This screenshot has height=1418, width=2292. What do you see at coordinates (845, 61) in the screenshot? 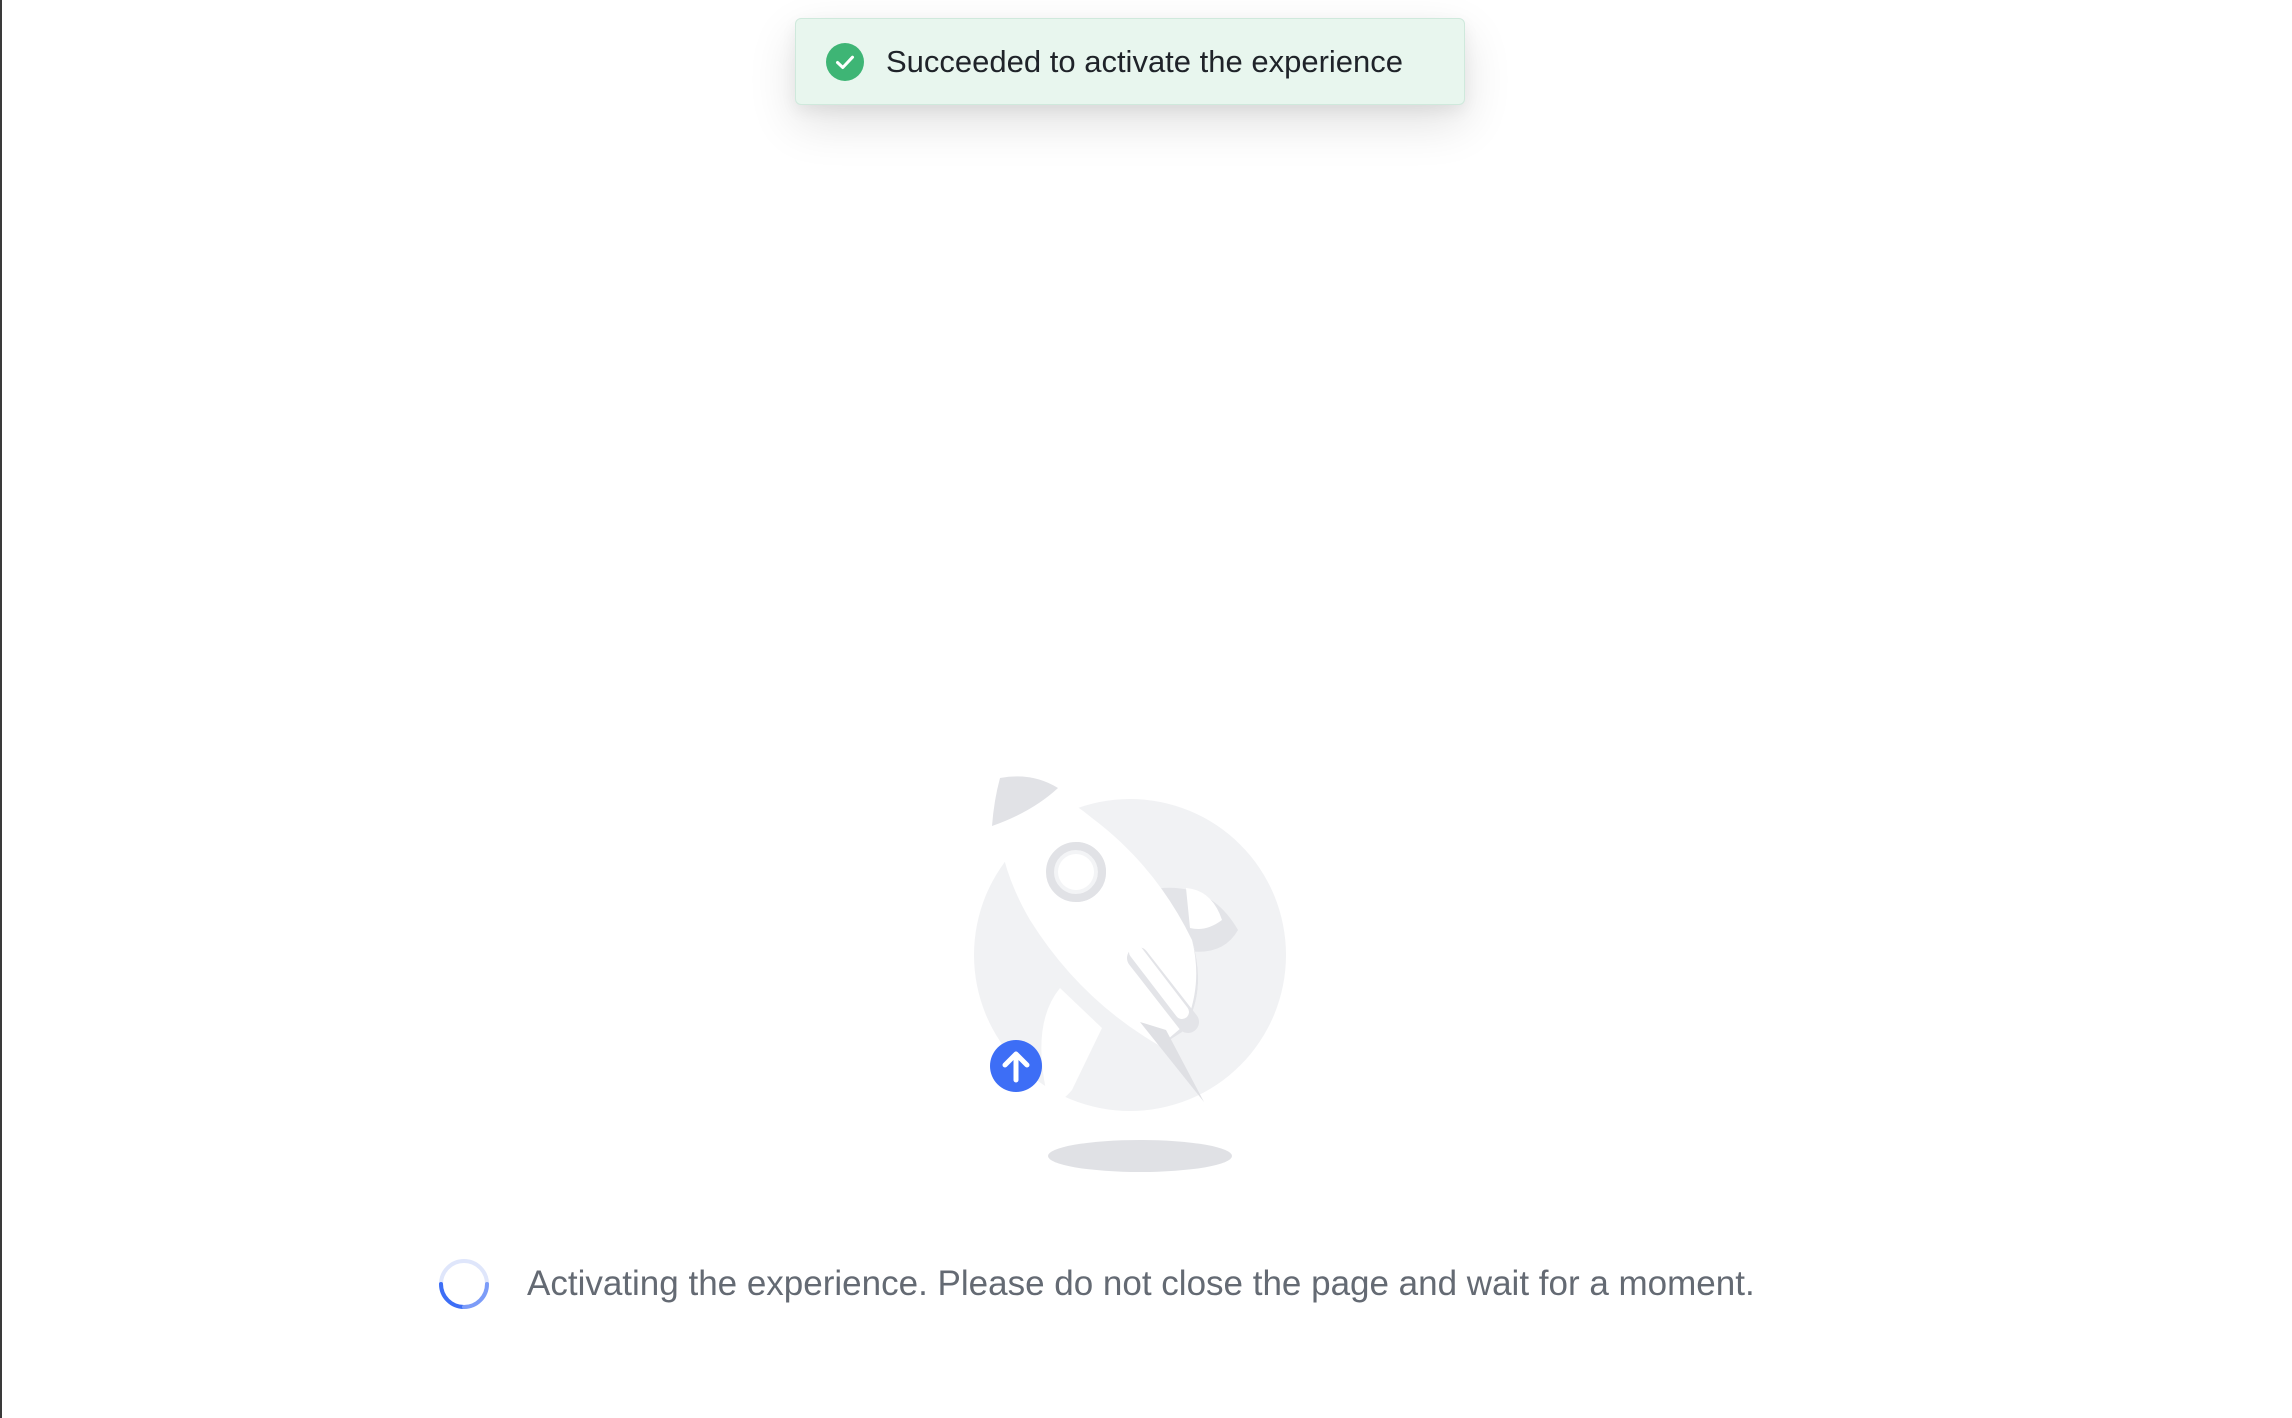
I see `check-circle-icon` at bounding box center [845, 61].